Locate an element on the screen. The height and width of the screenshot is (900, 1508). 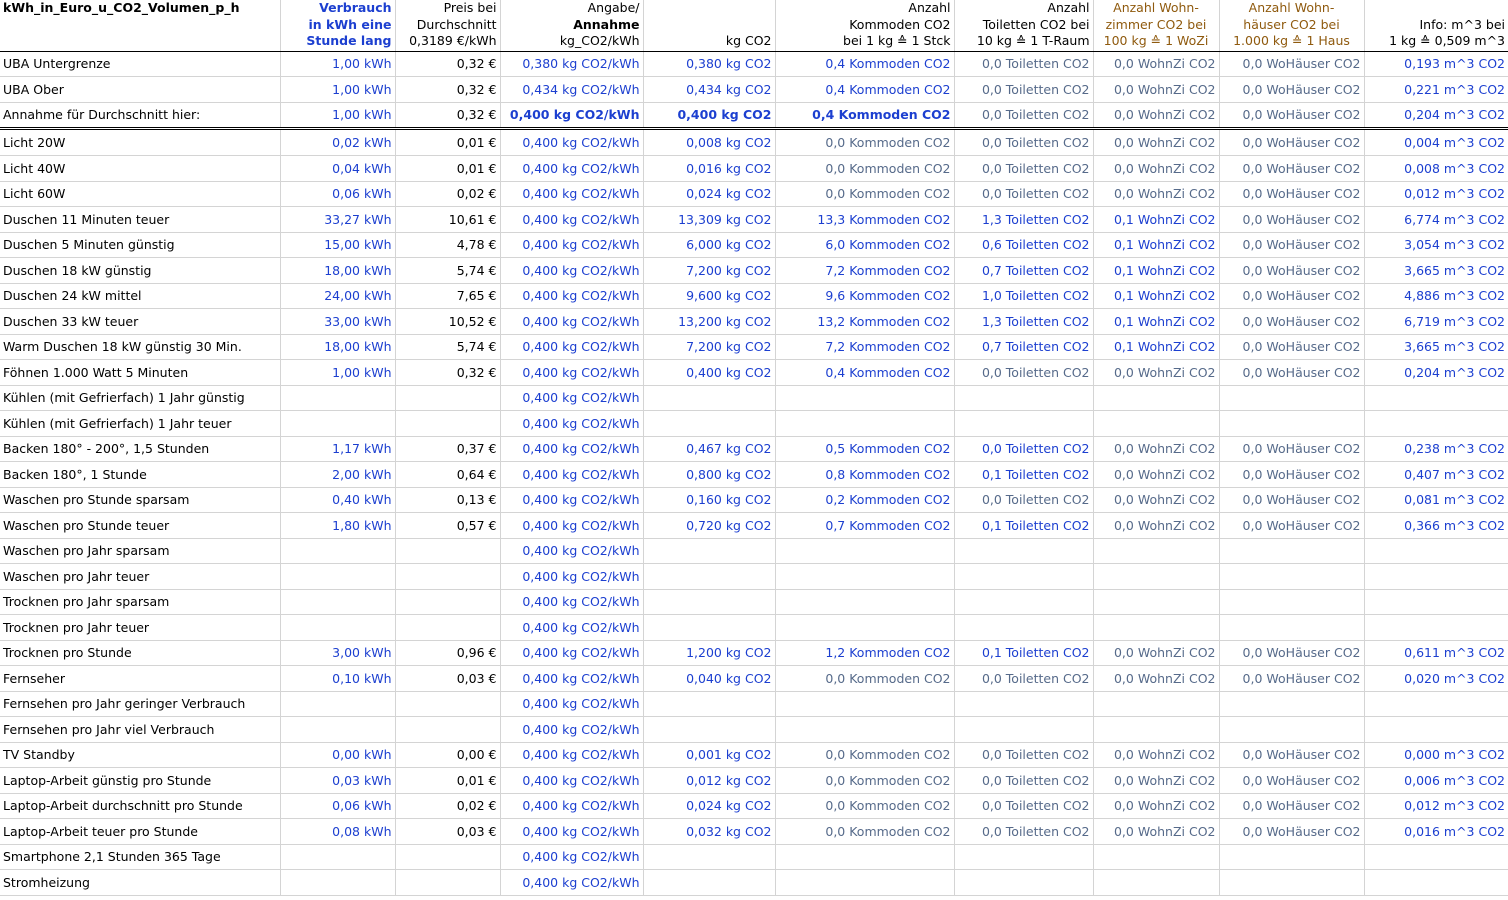
cell-kwh: 0,40 kWh is located at coordinates (338, 500).